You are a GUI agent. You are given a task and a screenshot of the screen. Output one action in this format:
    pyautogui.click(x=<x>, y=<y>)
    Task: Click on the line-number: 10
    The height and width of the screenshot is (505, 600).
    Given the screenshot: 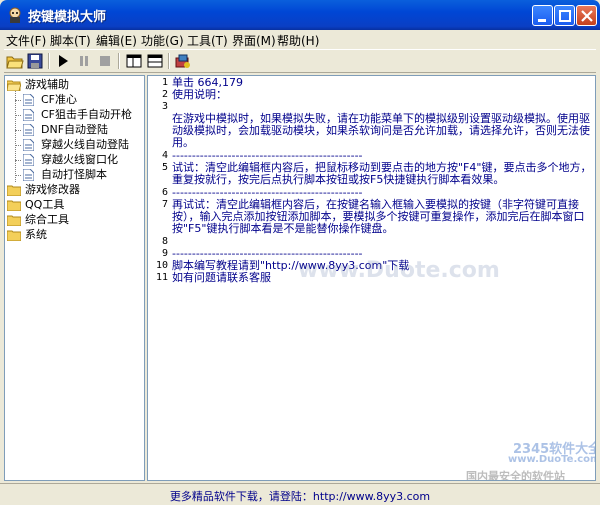 What is the action you would take?
    pyautogui.click(x=161, y=265)
    